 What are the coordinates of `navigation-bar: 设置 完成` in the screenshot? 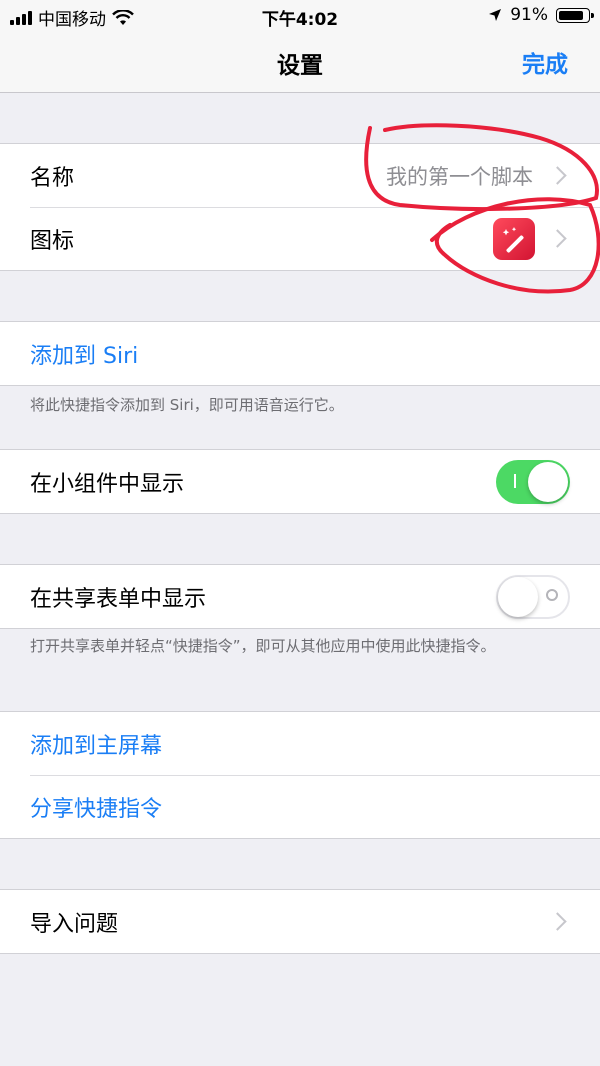 It's located at (300, 62).